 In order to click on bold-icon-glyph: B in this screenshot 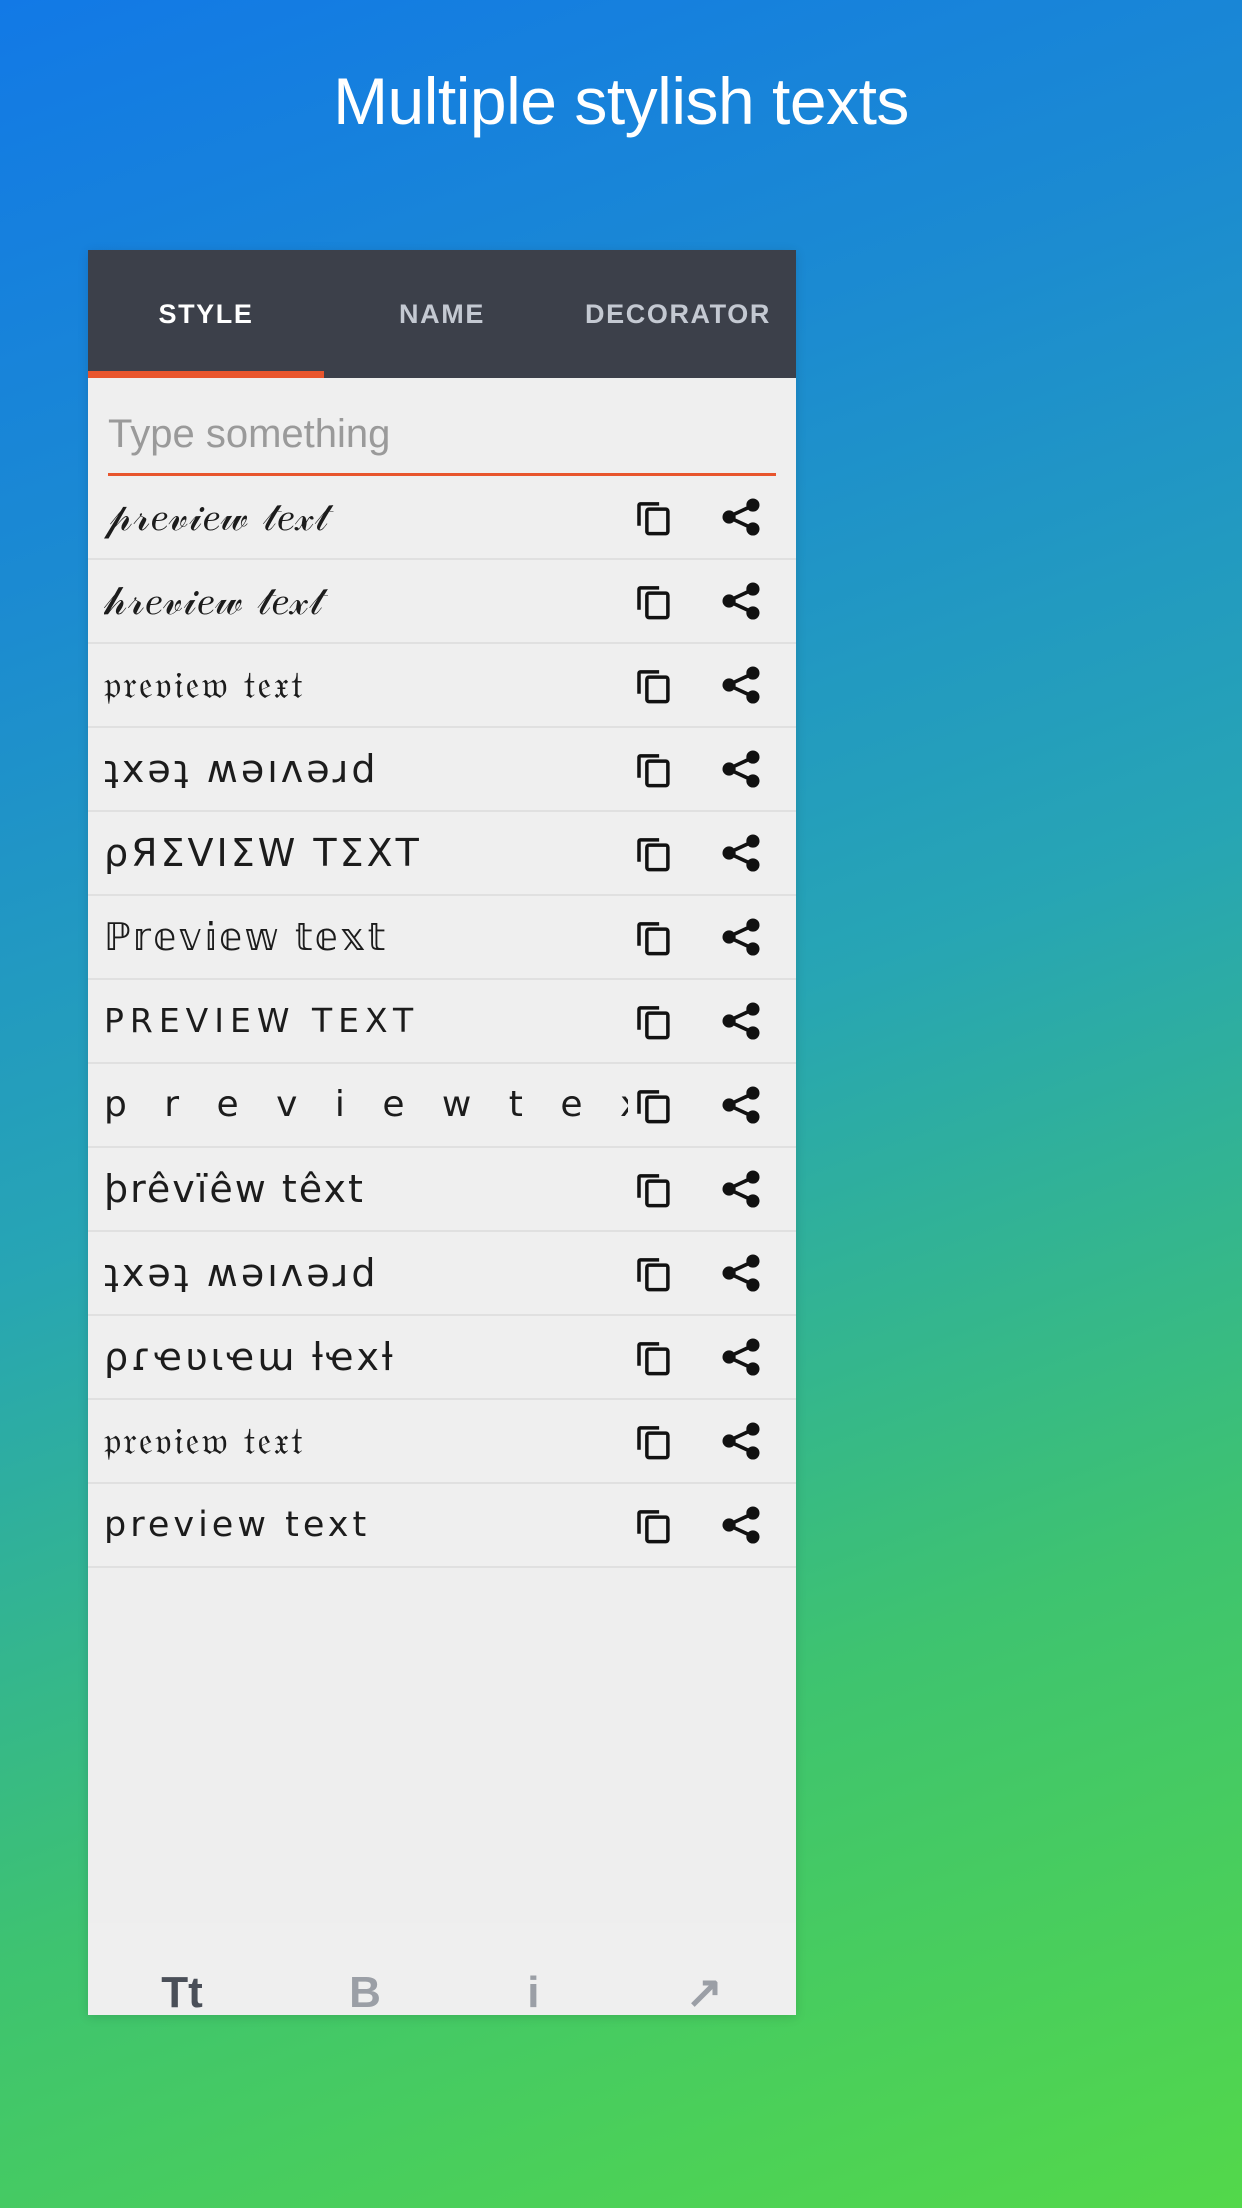, I will do `click(365, 1991)`.